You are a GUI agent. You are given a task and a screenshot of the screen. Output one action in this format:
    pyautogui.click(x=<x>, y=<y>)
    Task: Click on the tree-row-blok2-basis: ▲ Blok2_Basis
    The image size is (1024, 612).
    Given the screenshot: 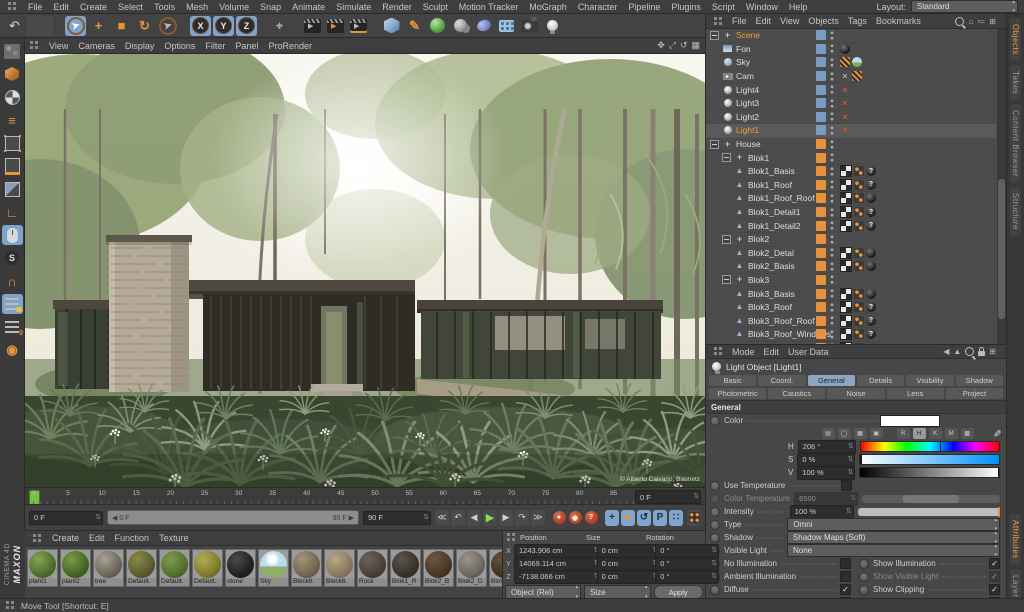 What is the action you would take?
    pyautogui.click(x=851, y=267)
    